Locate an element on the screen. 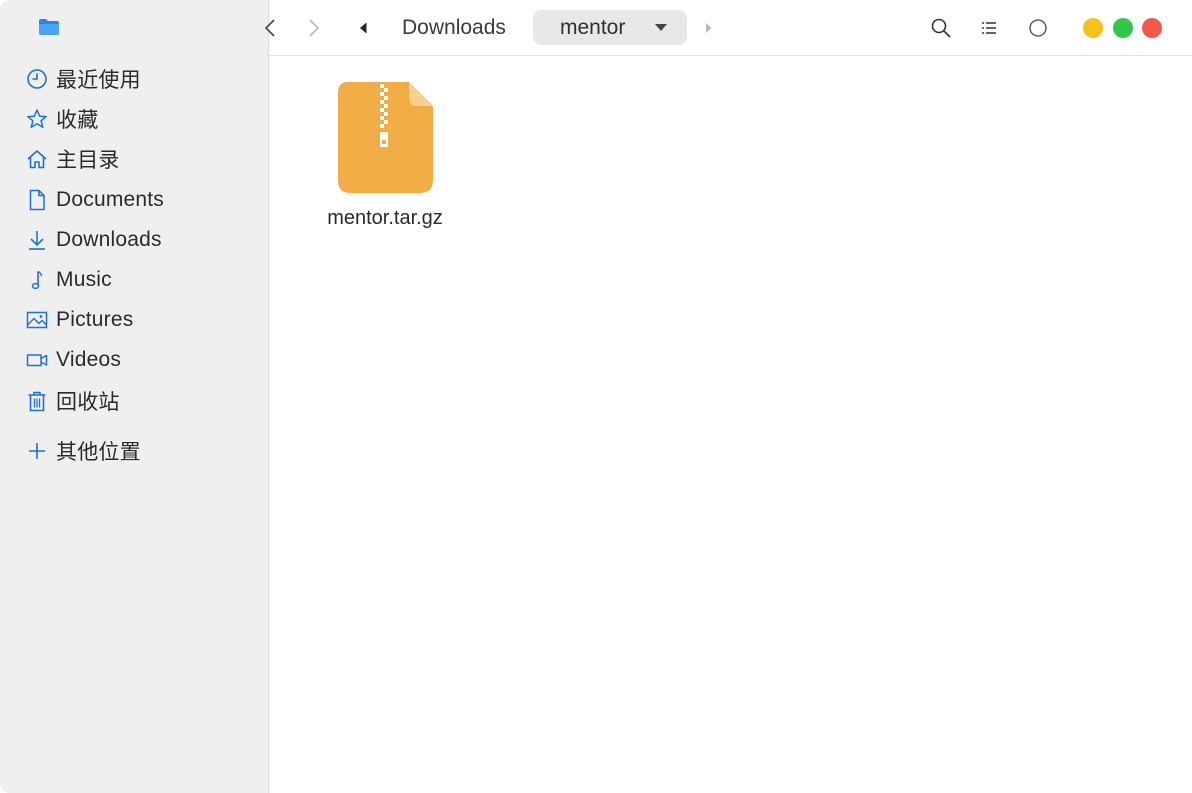  trash-icon is located at coordinates (37, 401).